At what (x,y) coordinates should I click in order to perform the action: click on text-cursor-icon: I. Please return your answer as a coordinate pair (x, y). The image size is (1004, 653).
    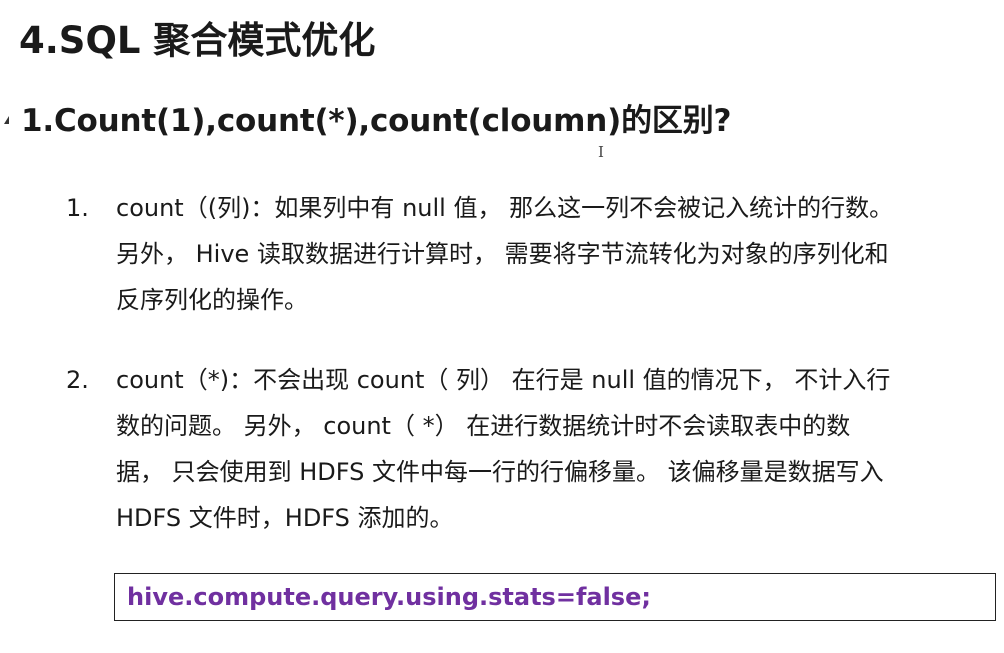
    Looking at the image, I should click on (601, 152).